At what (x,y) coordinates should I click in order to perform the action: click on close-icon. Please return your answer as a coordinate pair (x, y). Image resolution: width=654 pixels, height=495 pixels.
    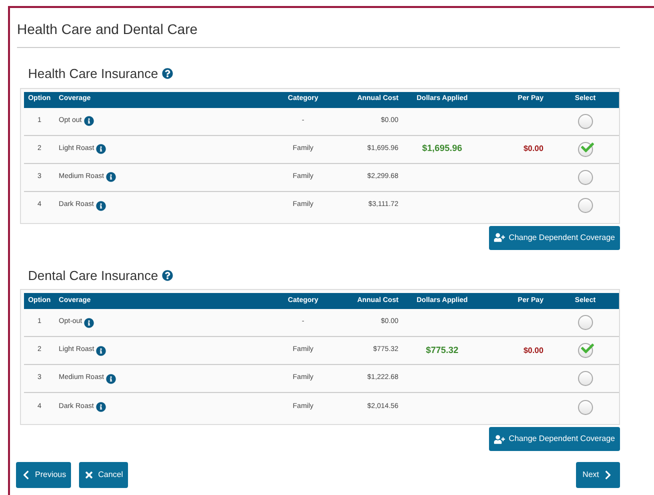
    Looking at the image, I should click on (89, 475).